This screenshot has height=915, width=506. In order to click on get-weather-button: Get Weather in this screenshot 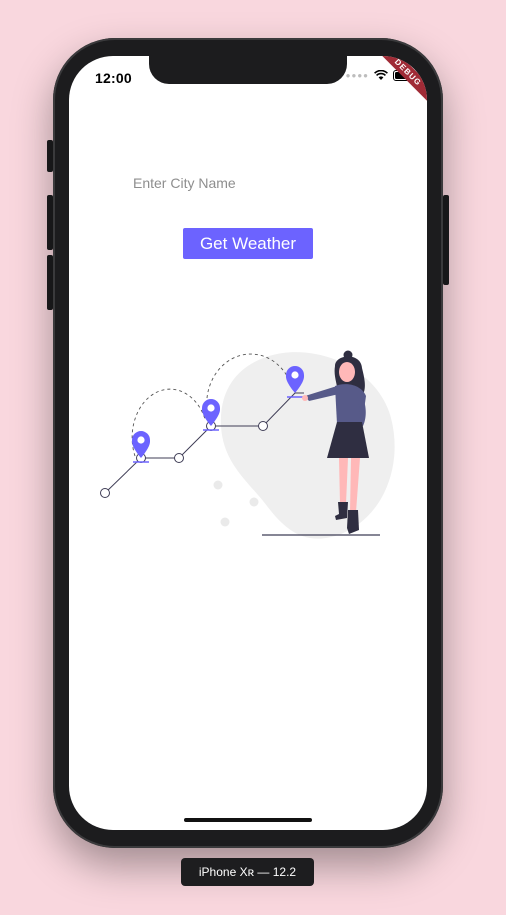, I will do `click(248, 243)`.